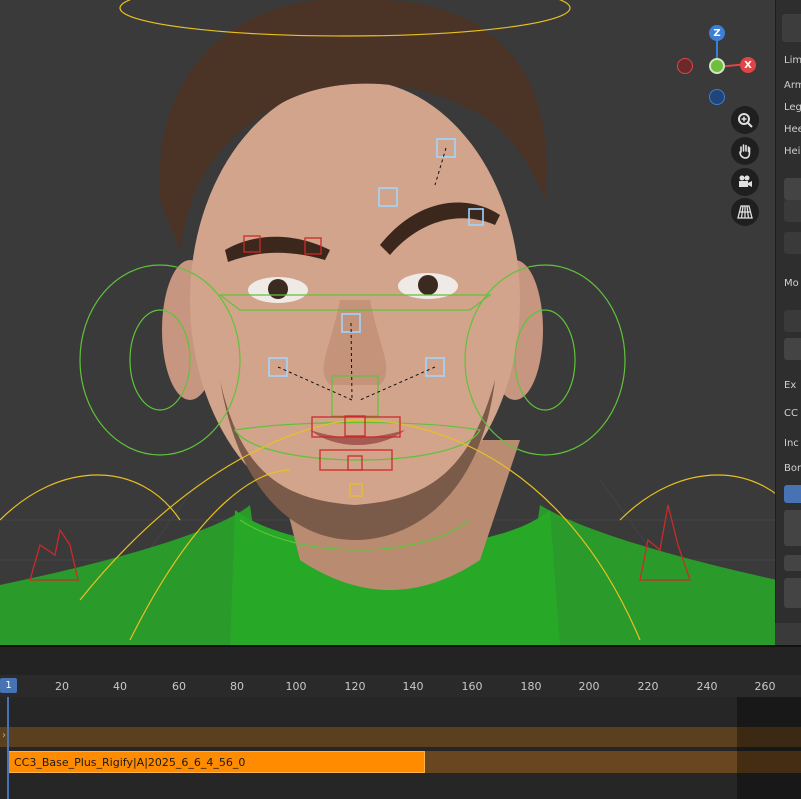 This screenshot has height=799, width=801. Describe the element at coordinates (748, 65) in the screenshot. I see `gizmo-x-axis: X` at that location.